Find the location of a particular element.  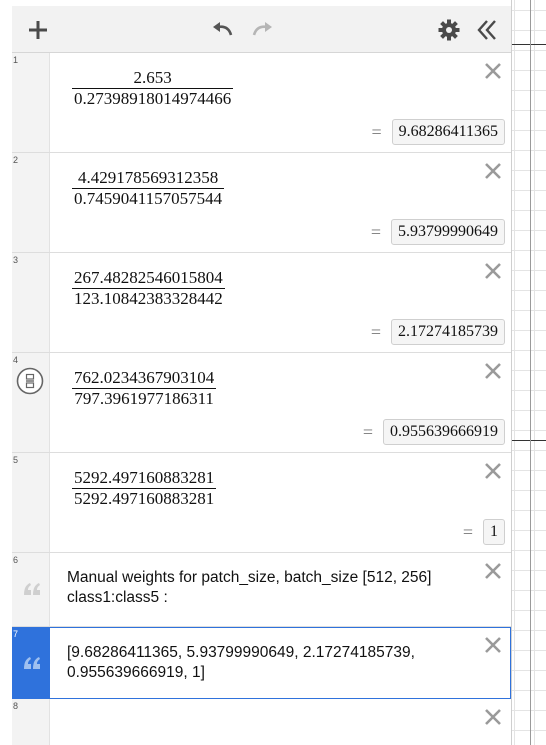

evaluation-result: = 2.17274185739 is located at coordinates (438, 332).